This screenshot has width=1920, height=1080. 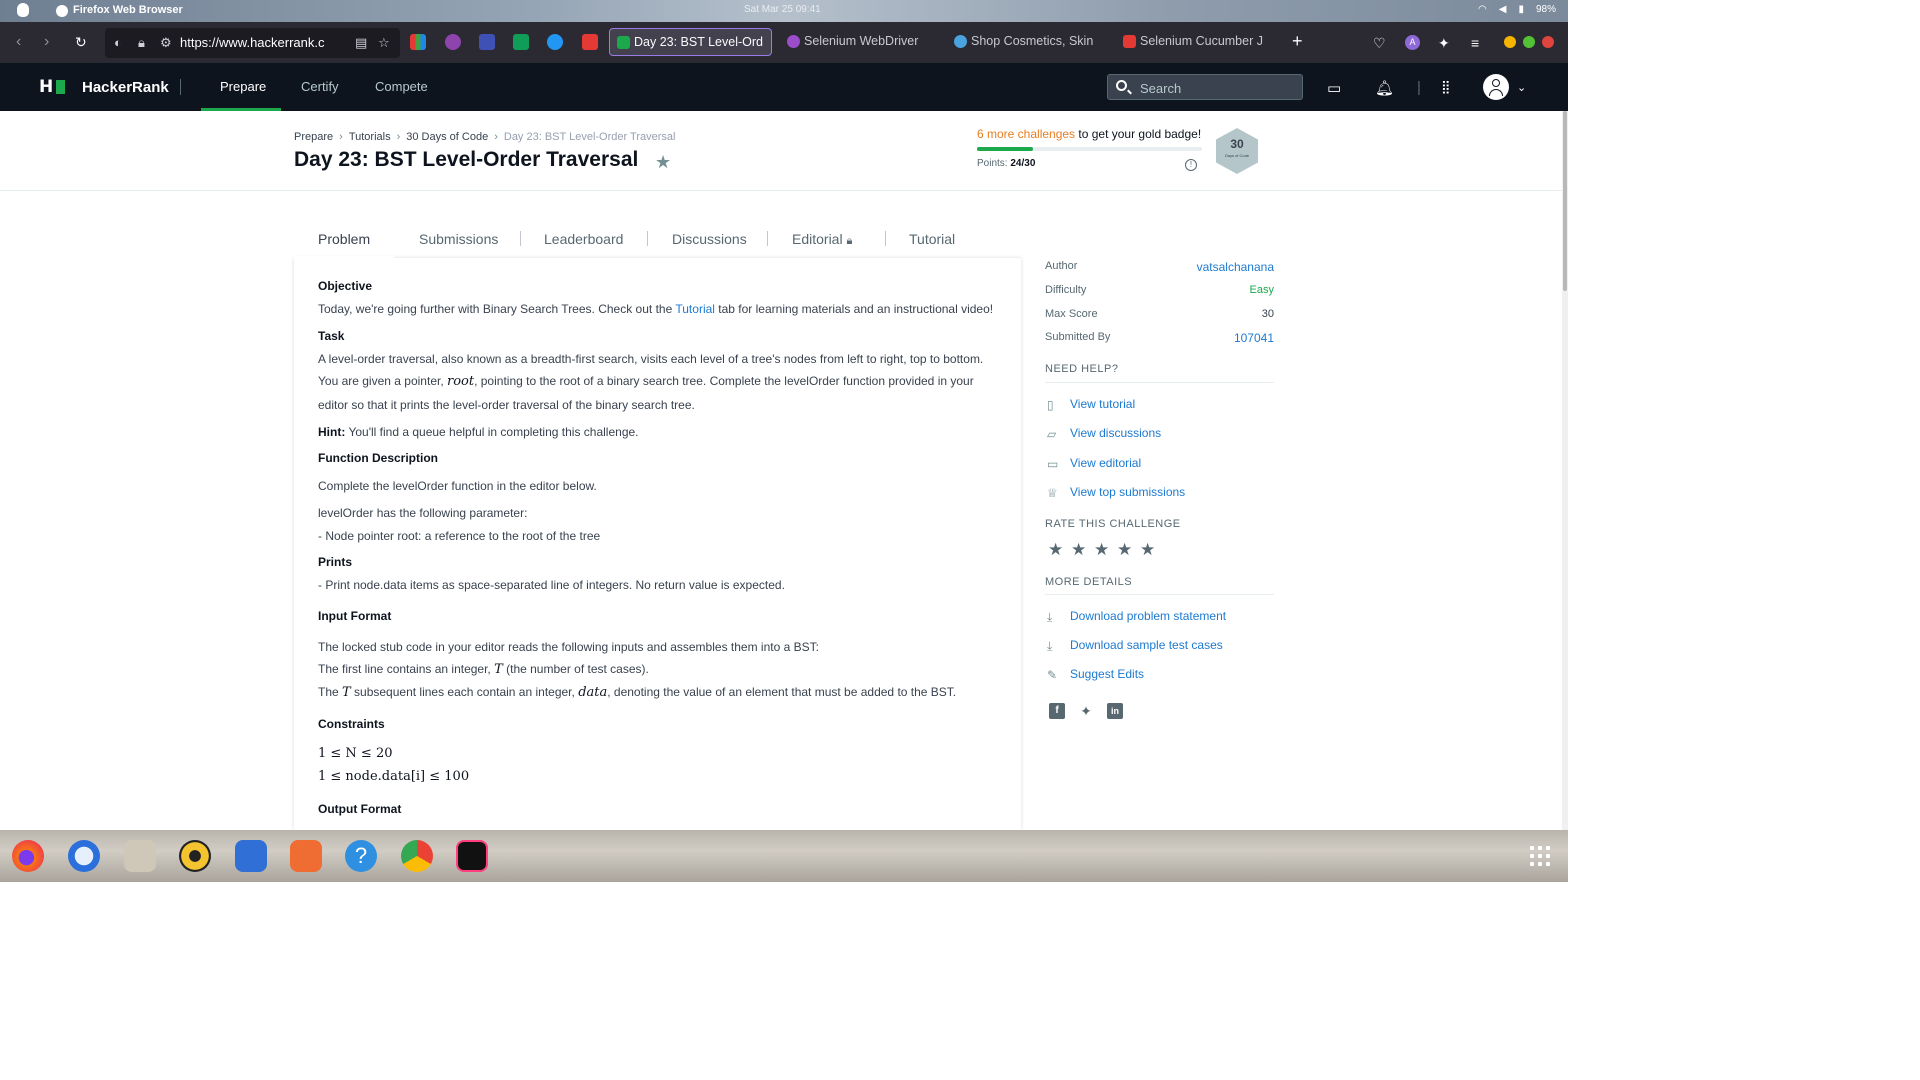 I want to click on maximize-window-icon, so click(x=1529, y=42).